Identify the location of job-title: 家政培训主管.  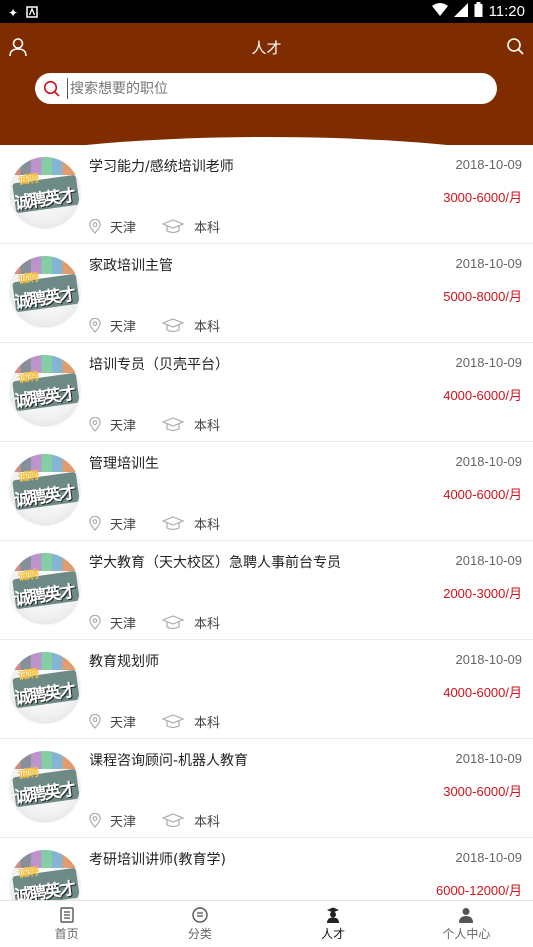
(131, 266).